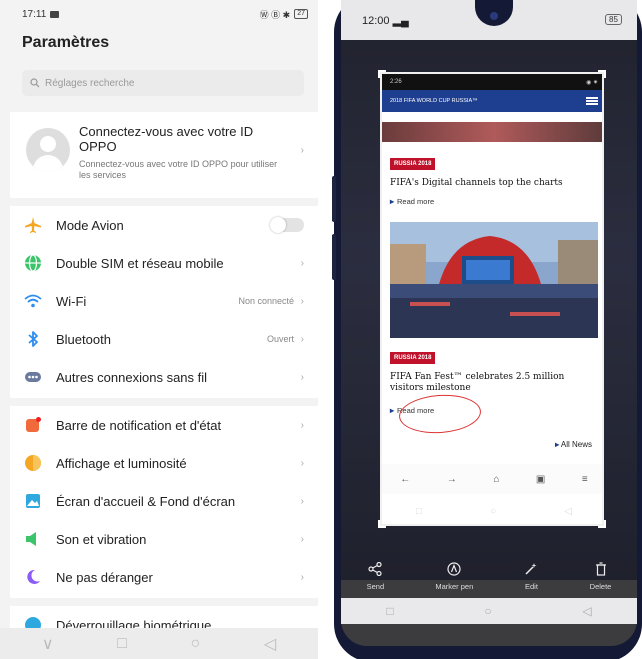 The image size is (642, 659). I want to click on sound-icon, so click(33, 539).